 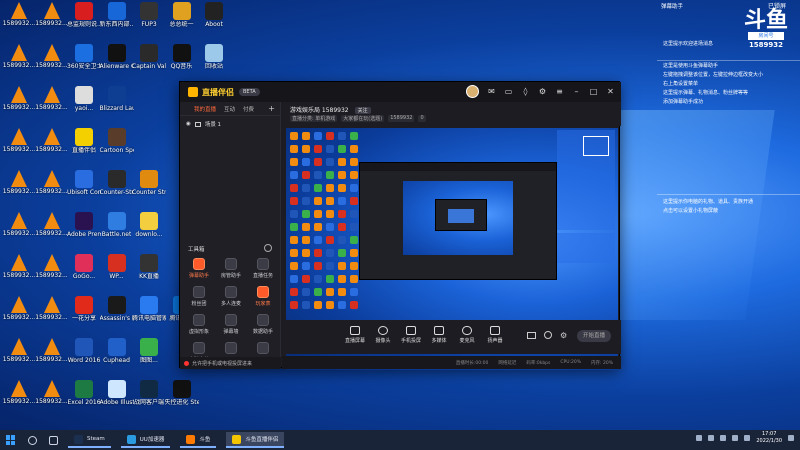 I want to click on tool-item: 房管助手, so click(x=231, y=268).